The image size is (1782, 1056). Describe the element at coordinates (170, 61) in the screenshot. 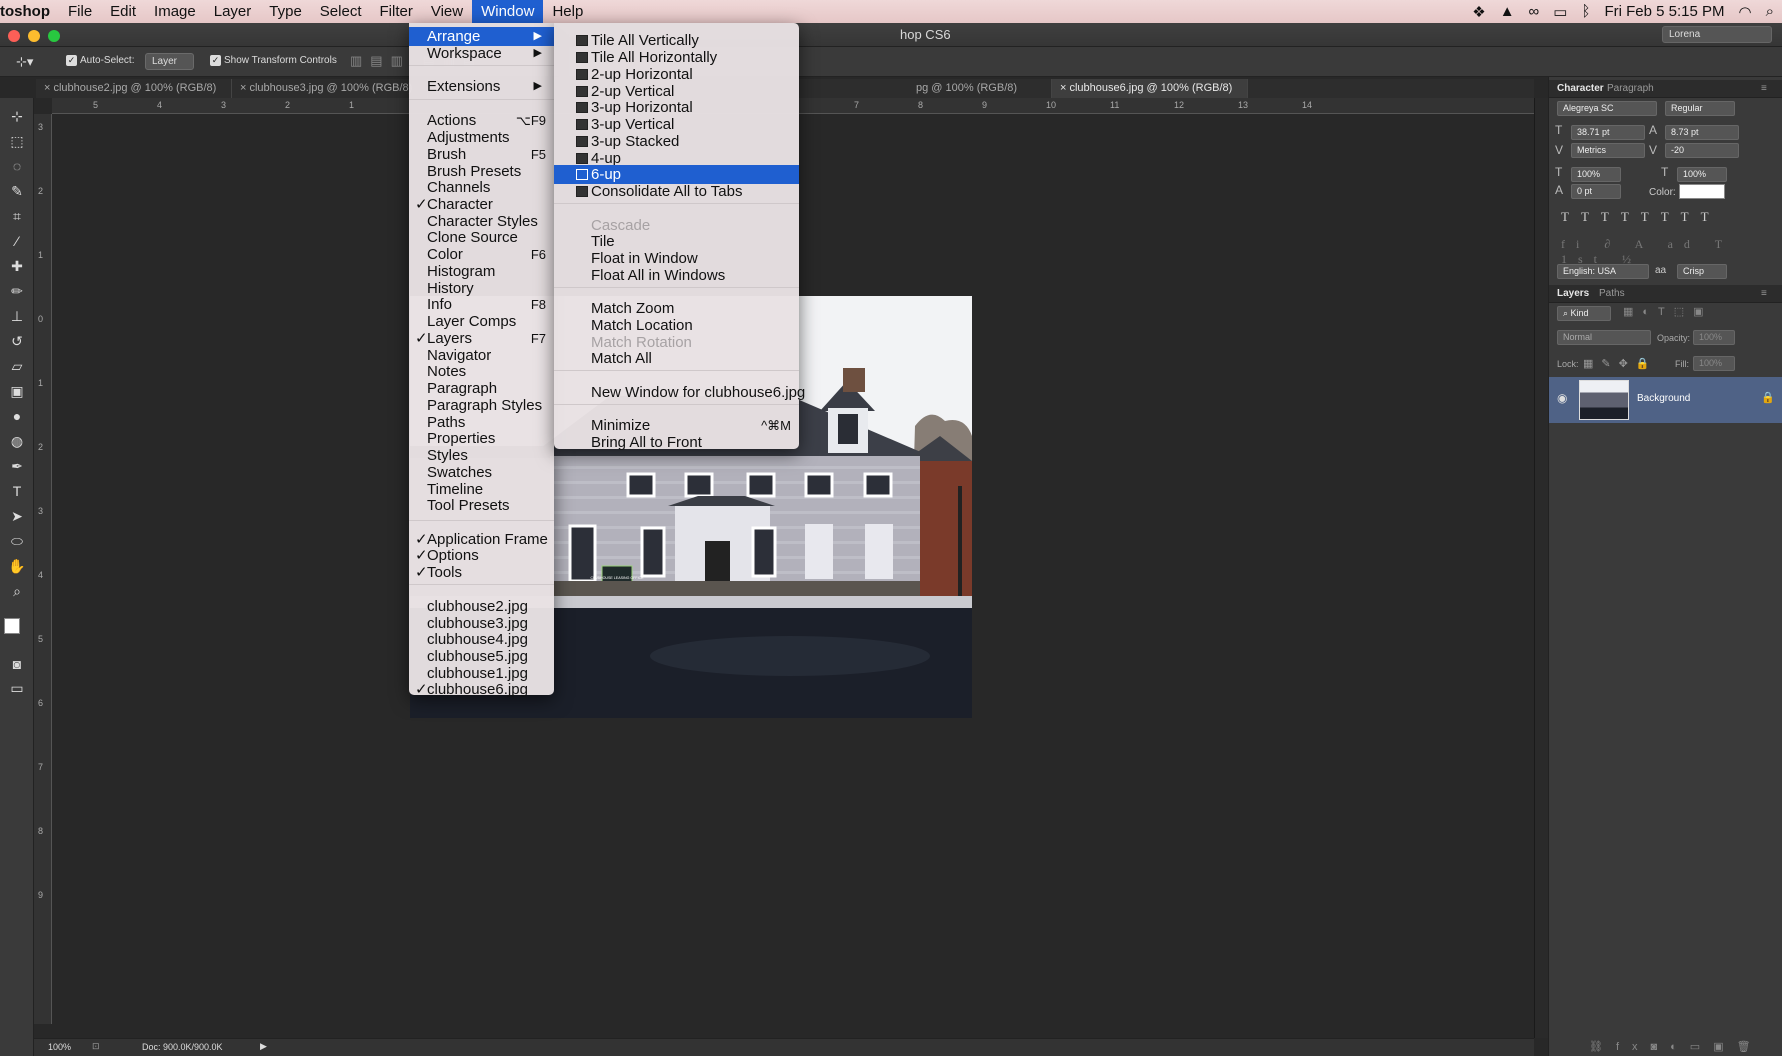

I see `auto-select-target-select: Layer` at that location.